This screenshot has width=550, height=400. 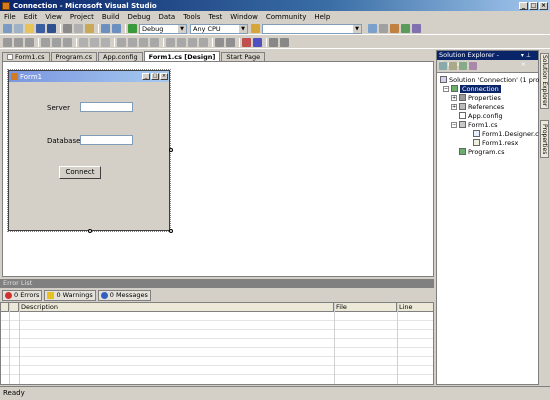 What do you see at coordinates (405, 28) in the screenshot?
I see `object-browser-icon` at bounding box center [405, 28].